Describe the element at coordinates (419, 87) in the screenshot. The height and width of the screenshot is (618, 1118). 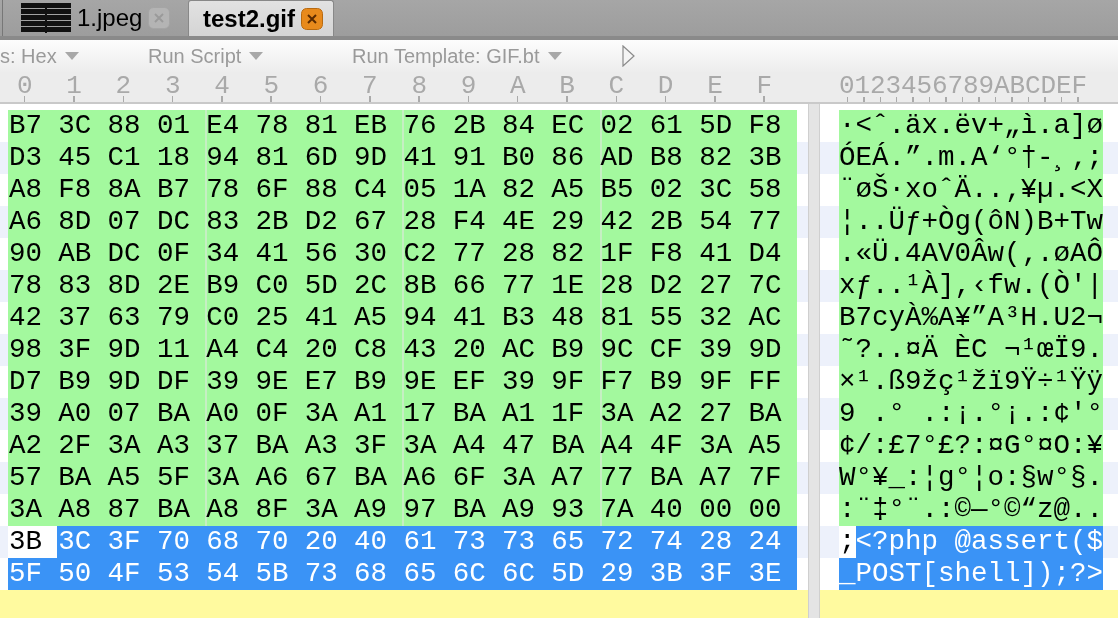
I see `column-label: 8` at that location.